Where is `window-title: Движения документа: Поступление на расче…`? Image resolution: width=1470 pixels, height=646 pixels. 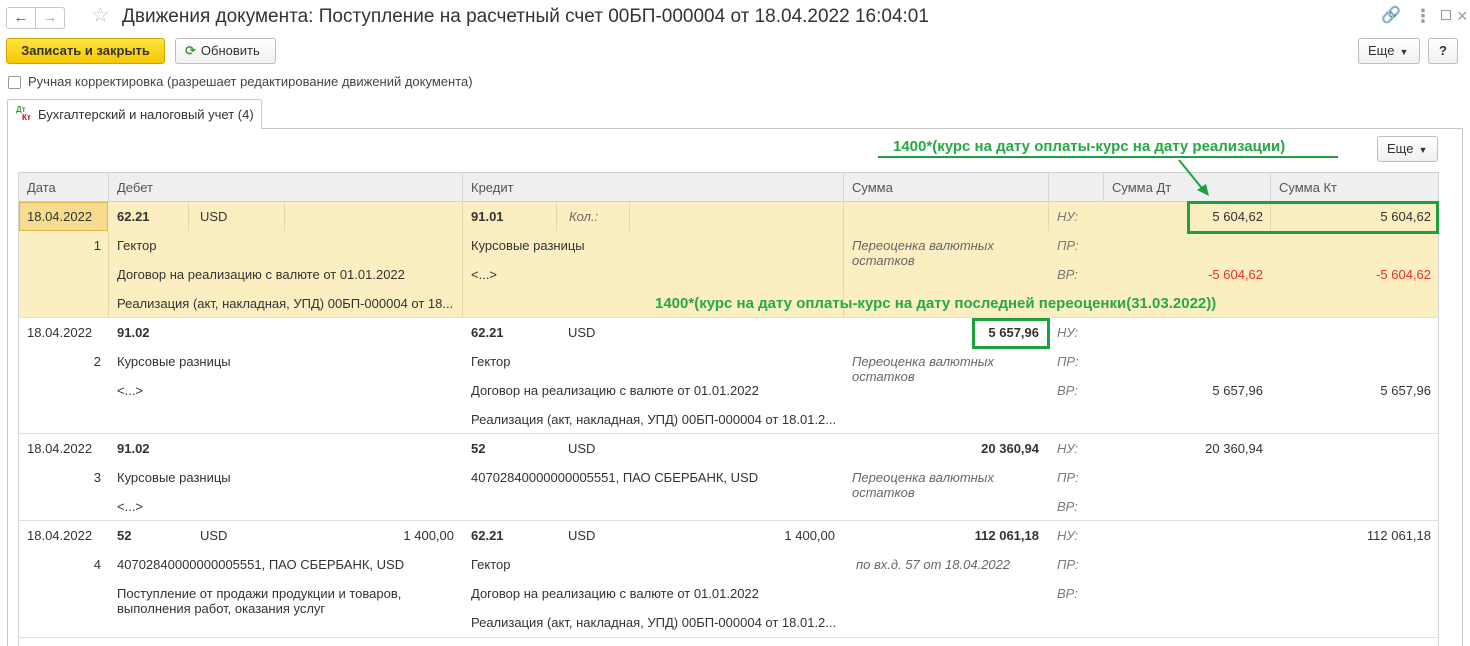
window-title: Движения документа: Поступление на расче… is located at coordinates (525, 16).